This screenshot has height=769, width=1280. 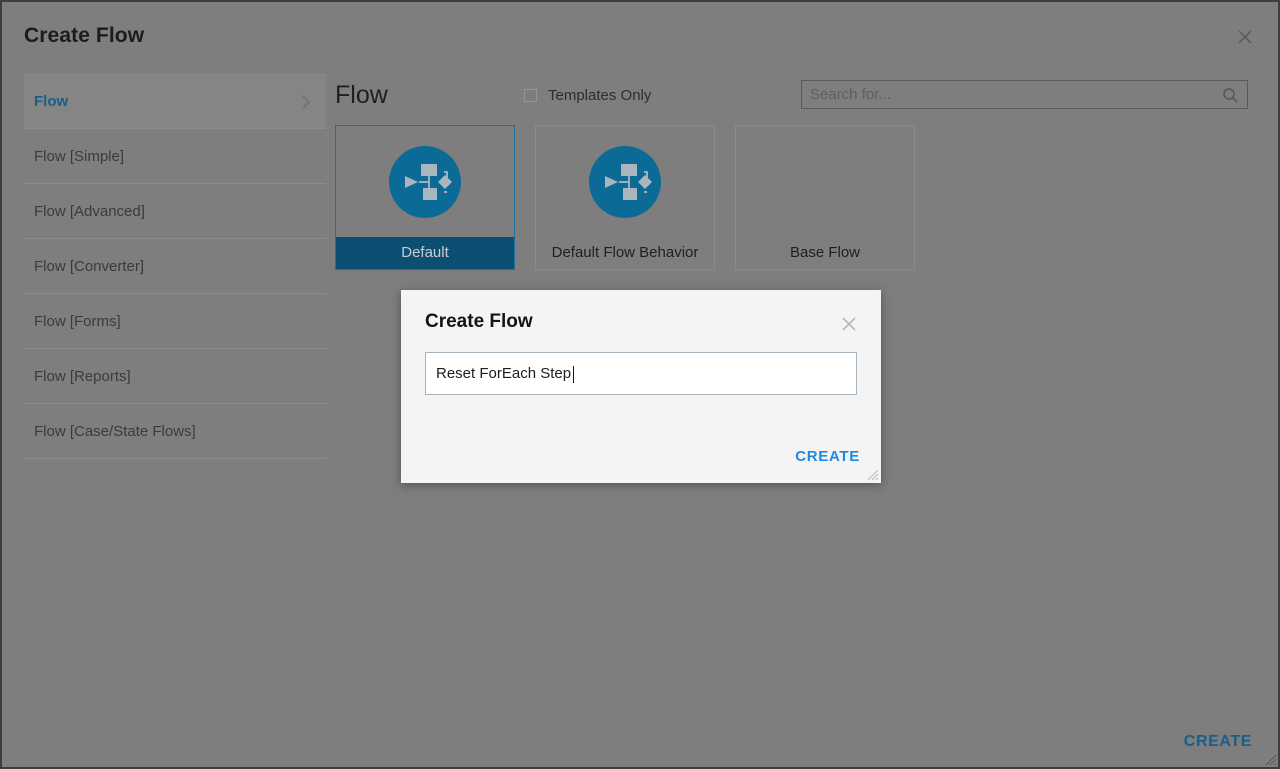 What do you see at coordinates (625, 252) in the screenshot?
I see `card-label: Default Flow Behavior` at bounding box center [625, 252].